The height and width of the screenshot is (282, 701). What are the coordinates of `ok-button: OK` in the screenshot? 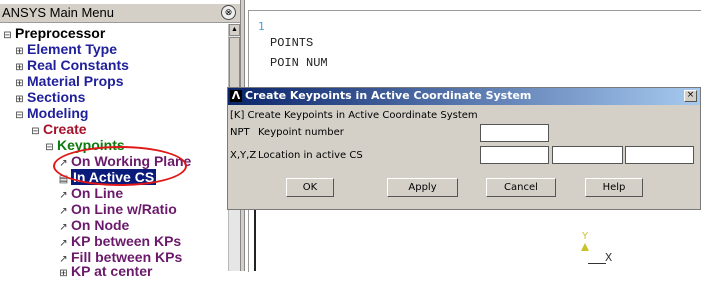 It's located at (310, 187).